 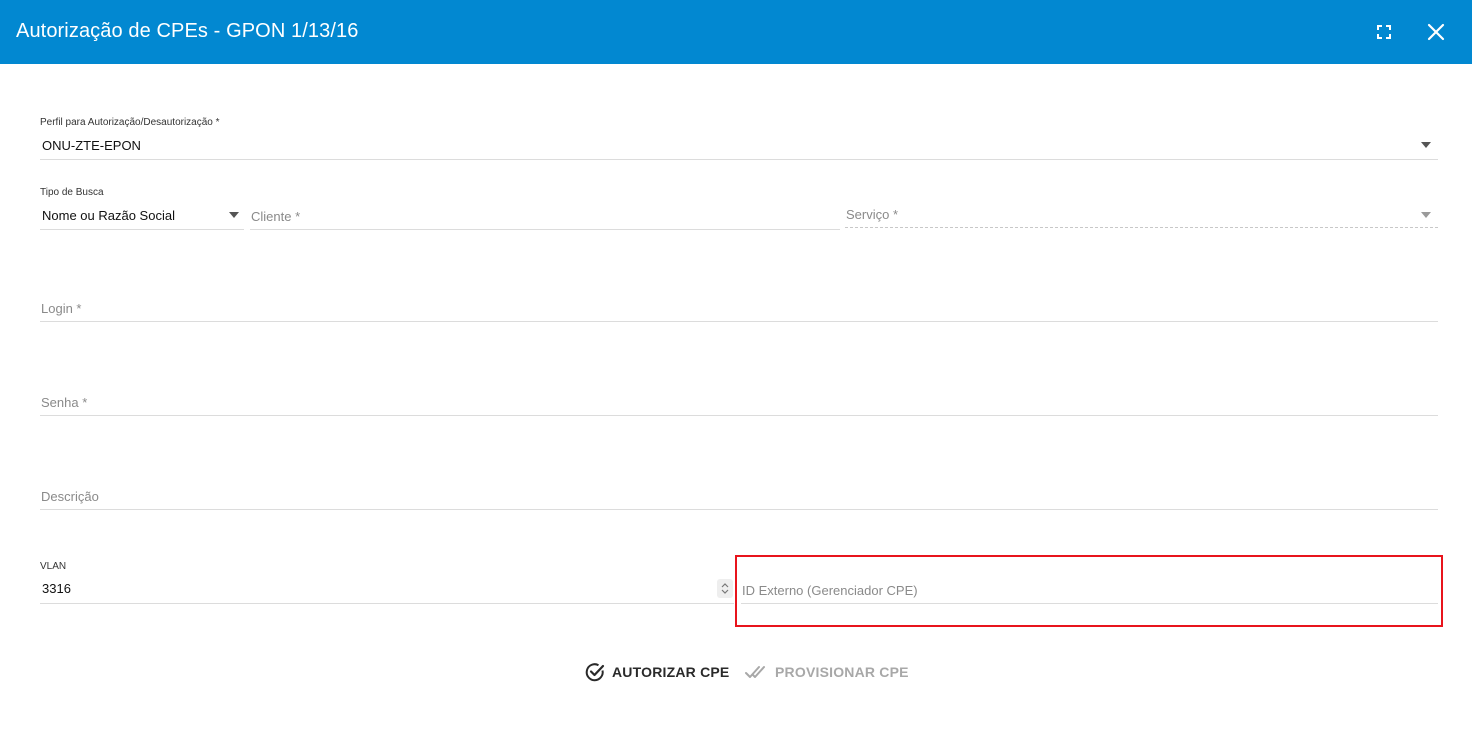 What do you see at coordinates (91, 145) in the screenshot?
I see `perfil-value: ONU-ZTE-EPON` at bounding box center [91, 145].